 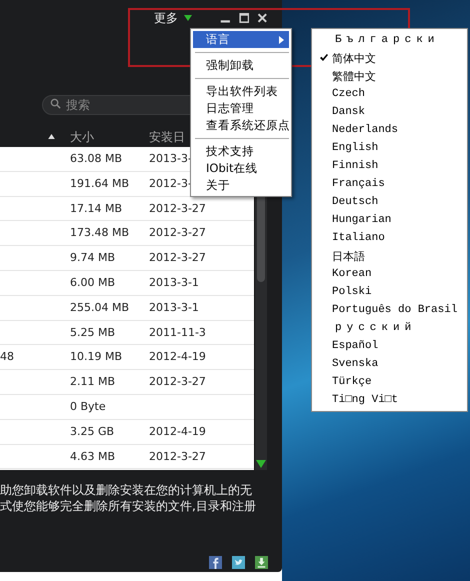 What do you see at coordinates (244, 18) in the screenshot?
I see `maximize-icon` at bounding box center [244, 18].